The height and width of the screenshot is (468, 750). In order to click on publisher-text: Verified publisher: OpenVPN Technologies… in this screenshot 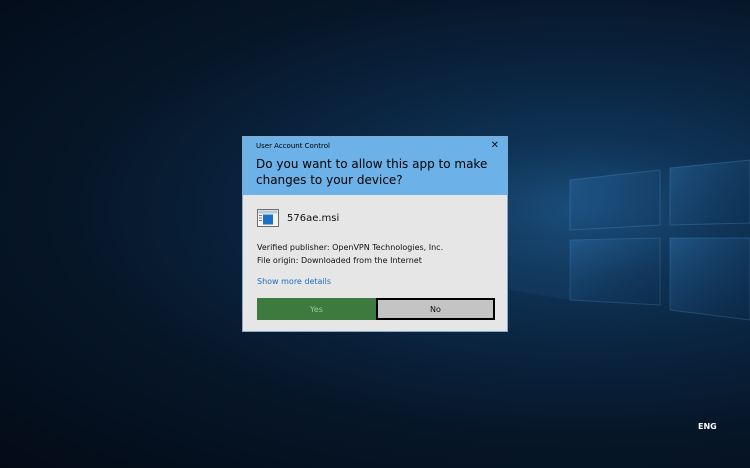, I will do `click(350, 247)`.